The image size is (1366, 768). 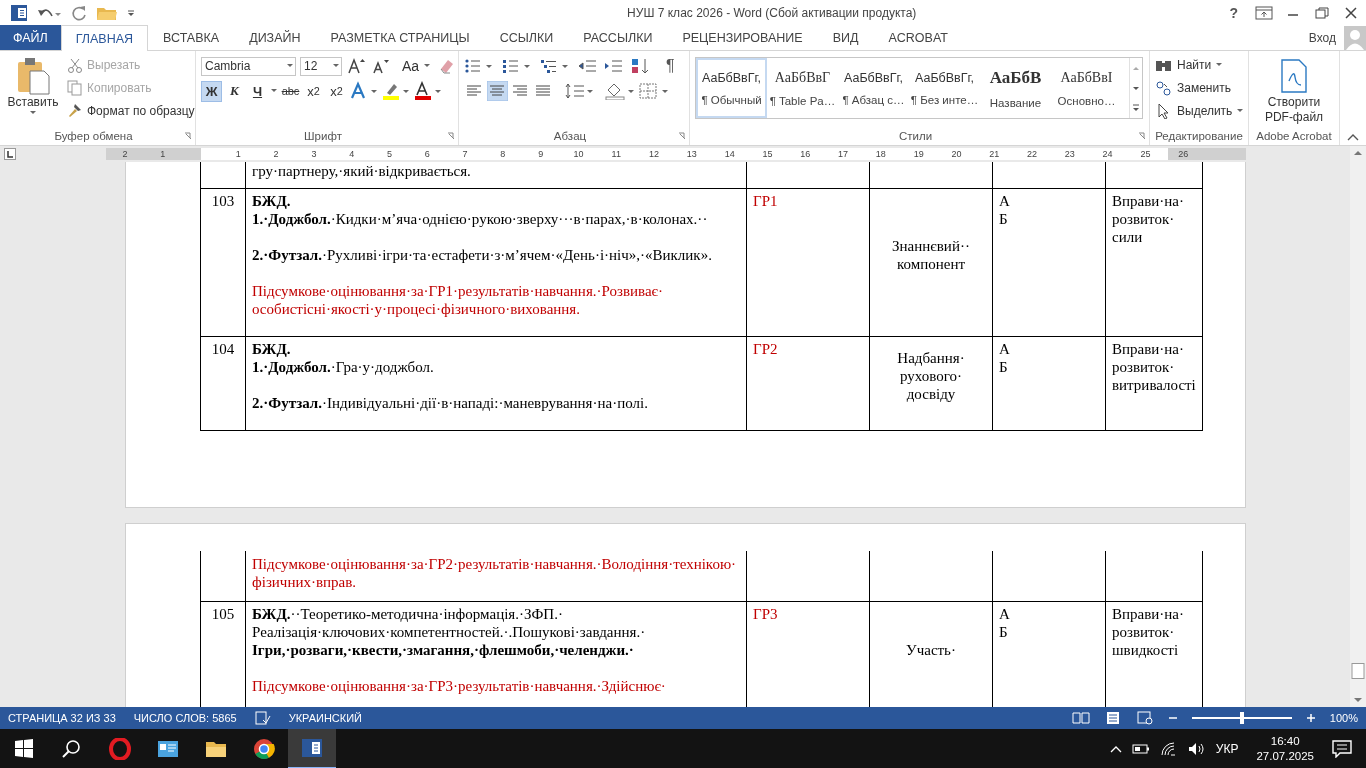 I want to click on create-pdf-button: Створити PDF-файл, so click(x=1294, y=91).